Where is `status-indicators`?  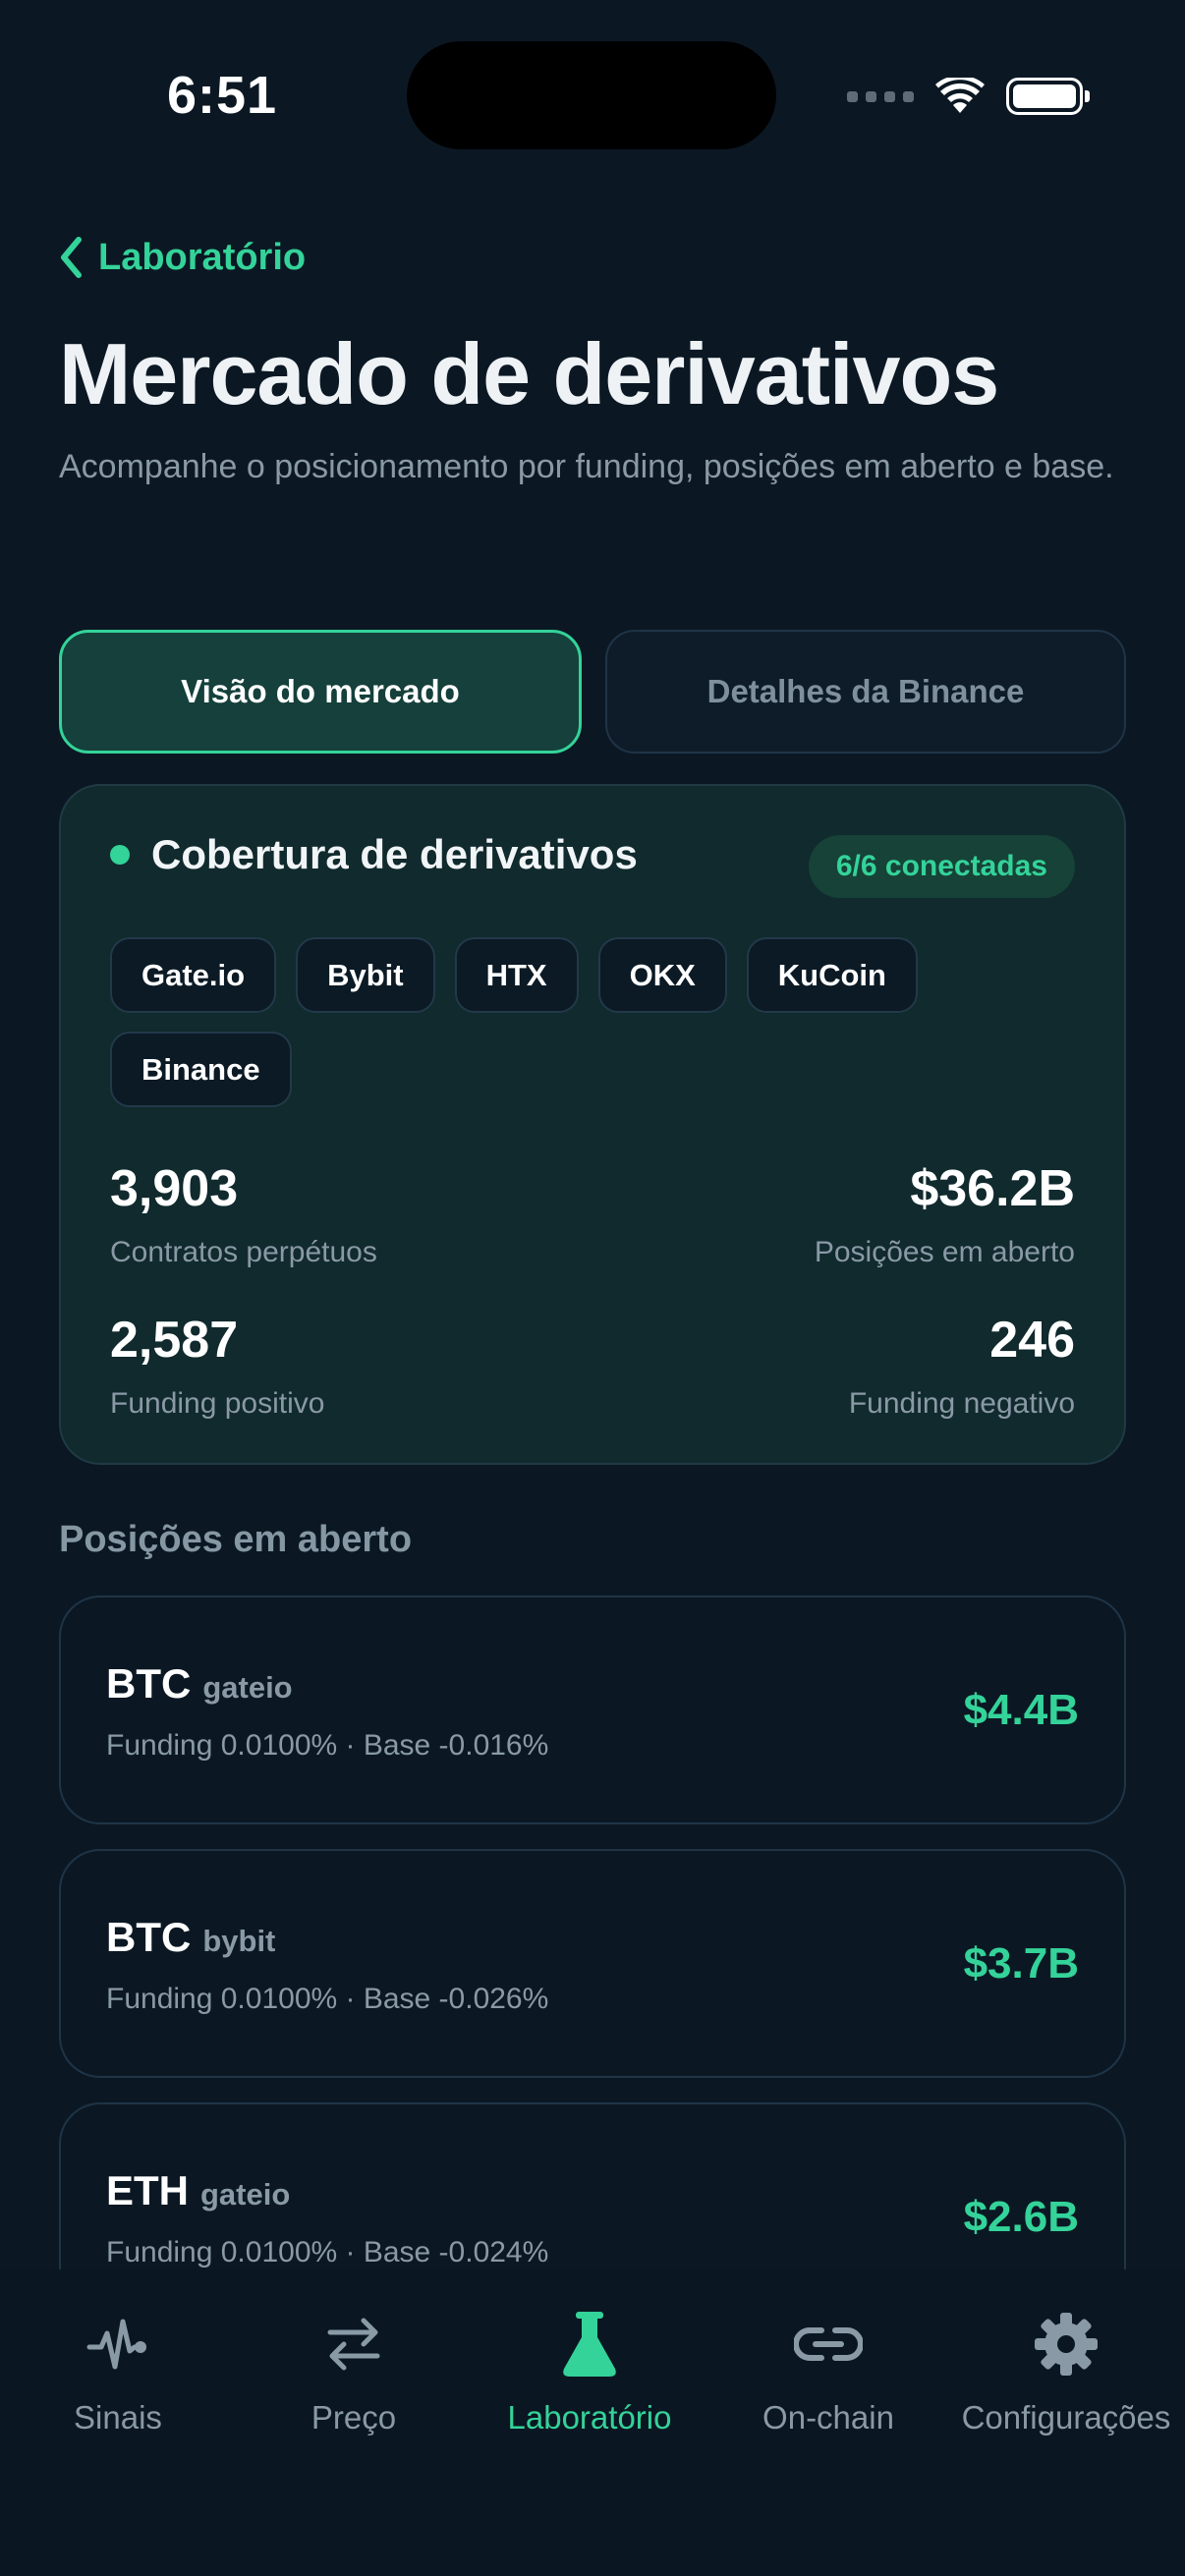 status-indicators is located at coordinates (969, 96).